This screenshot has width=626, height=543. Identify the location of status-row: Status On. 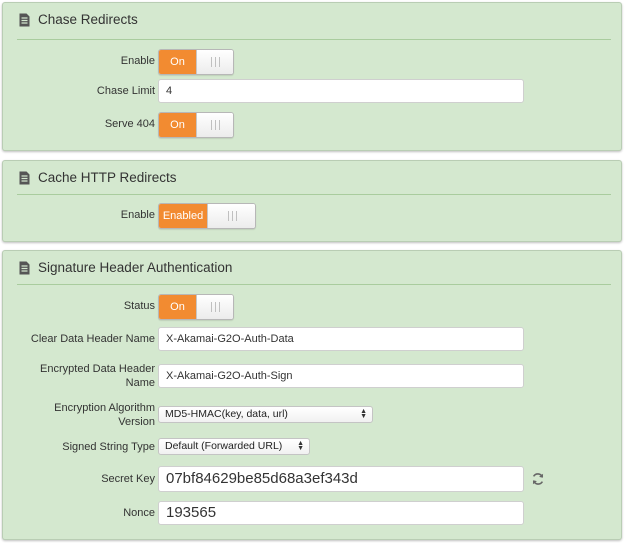
(312, 307).